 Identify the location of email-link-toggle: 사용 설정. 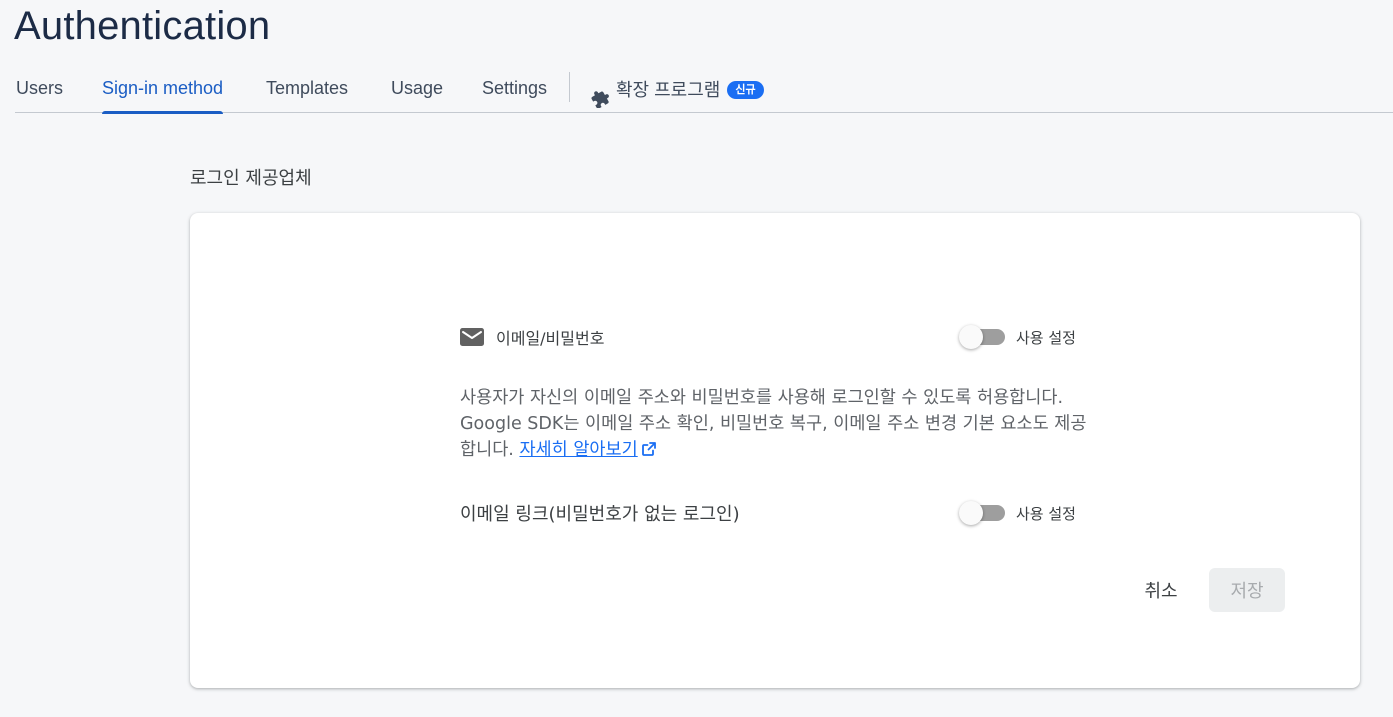
(1017, 513).